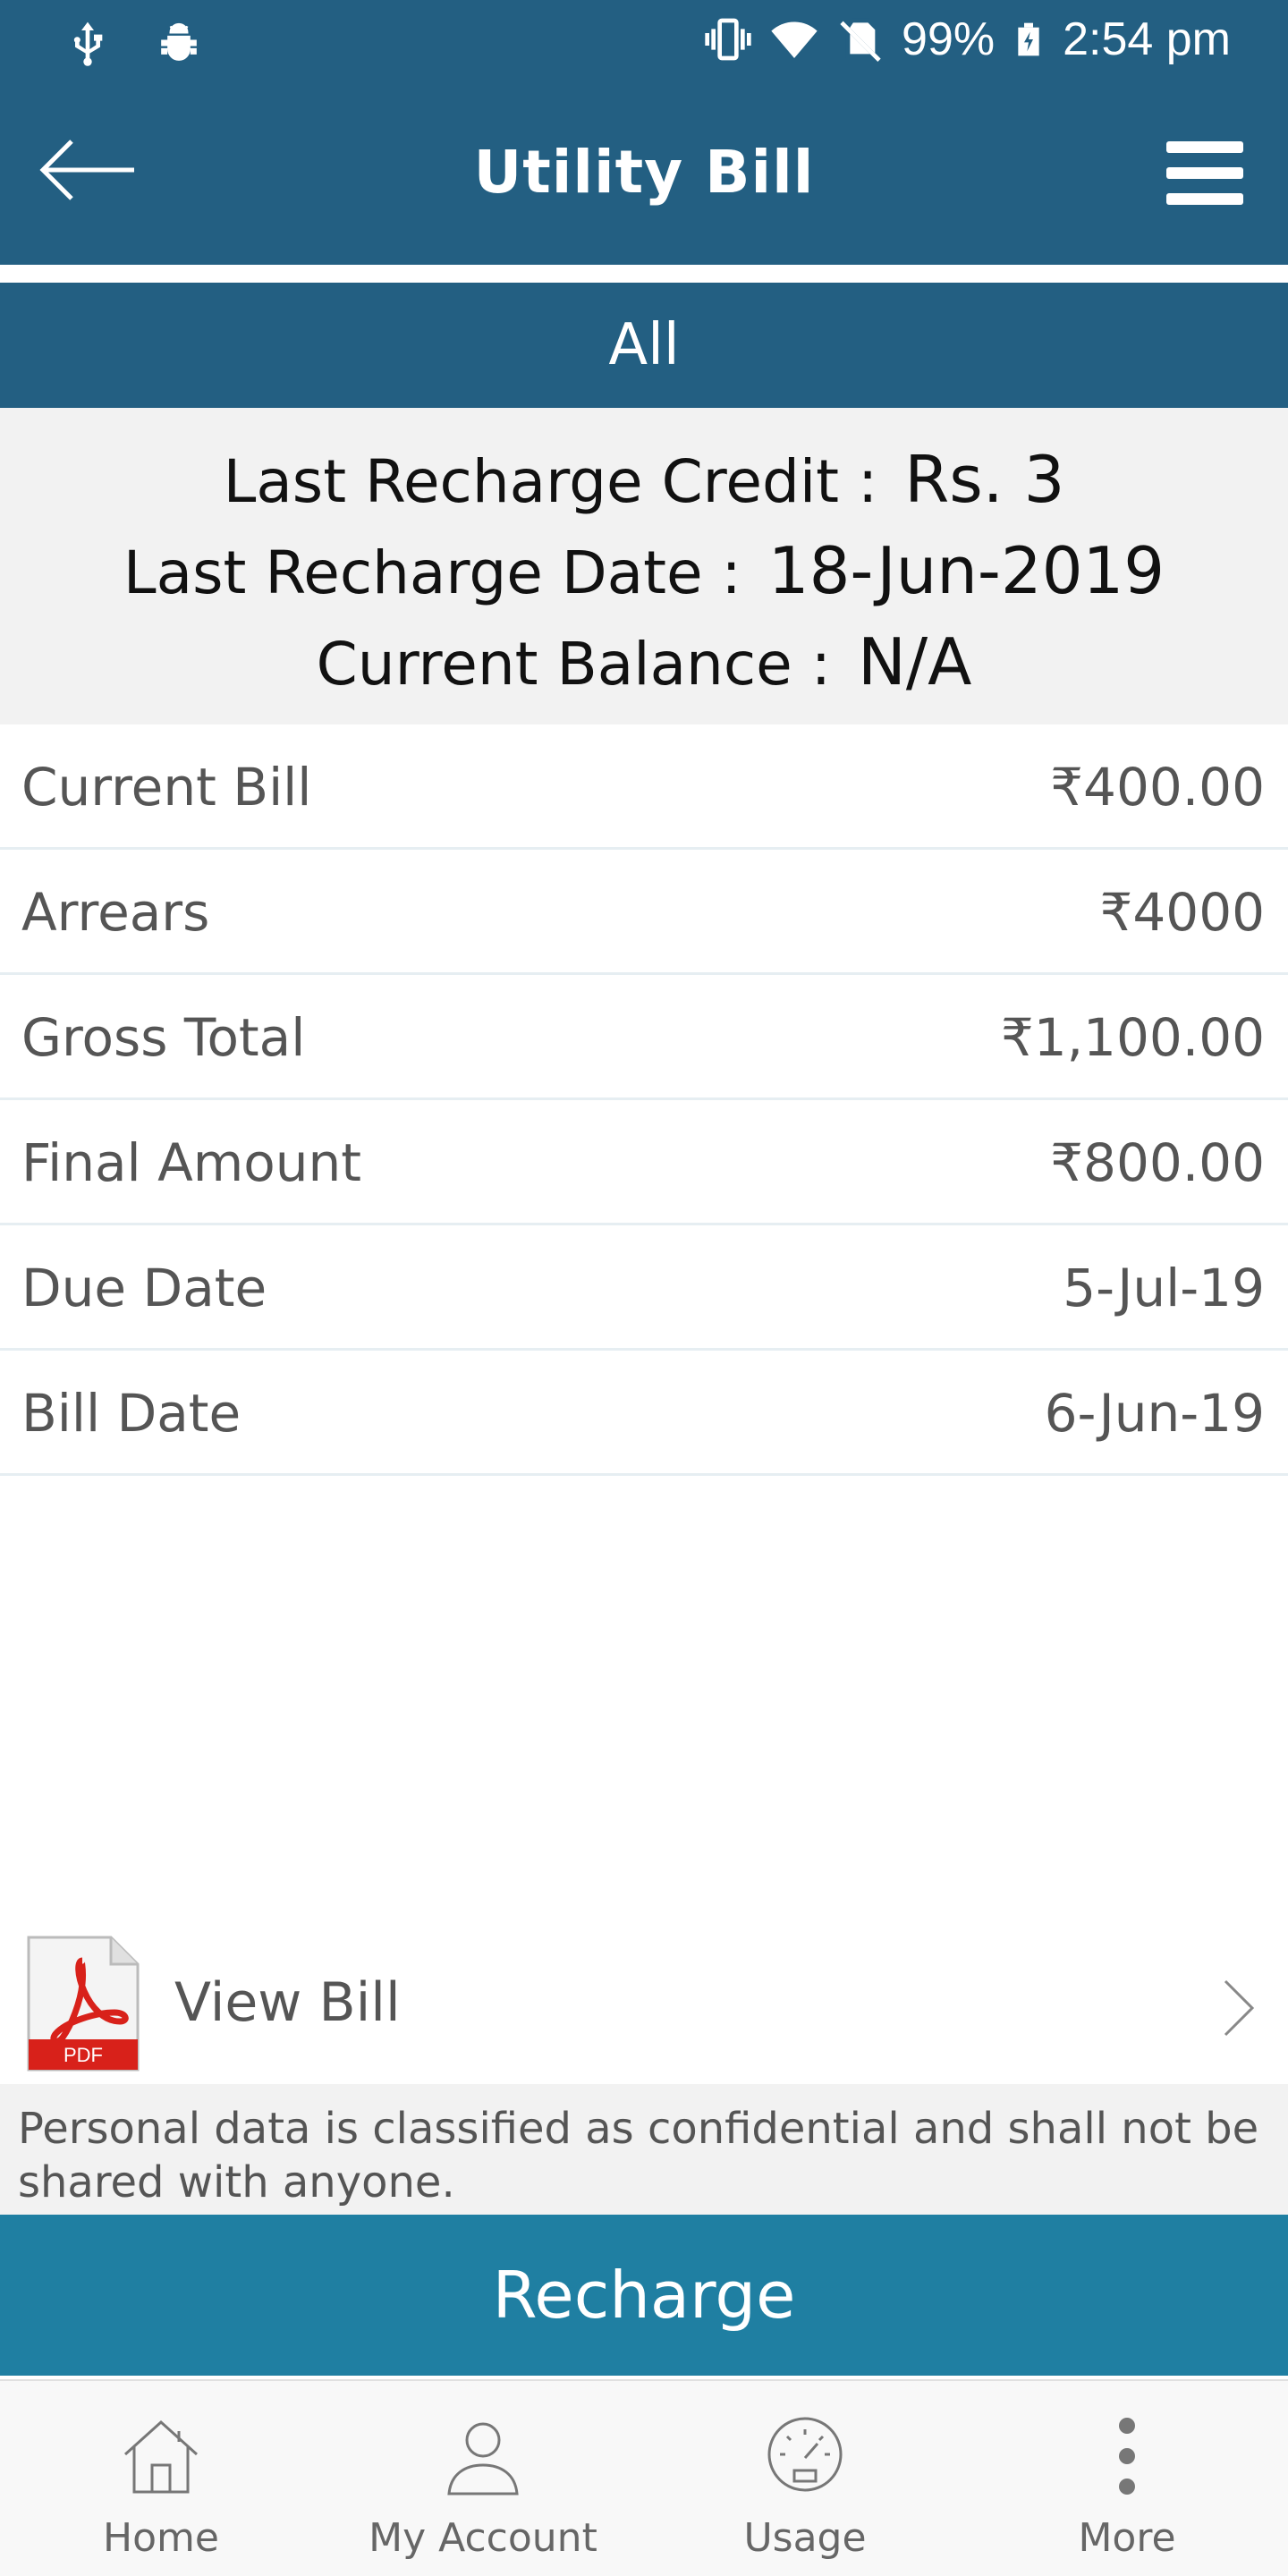  What do you see at coordinates (644, 2295) in the screenshot?
I see `recharge-button: Recharge` at bounding box center [644, 2295].